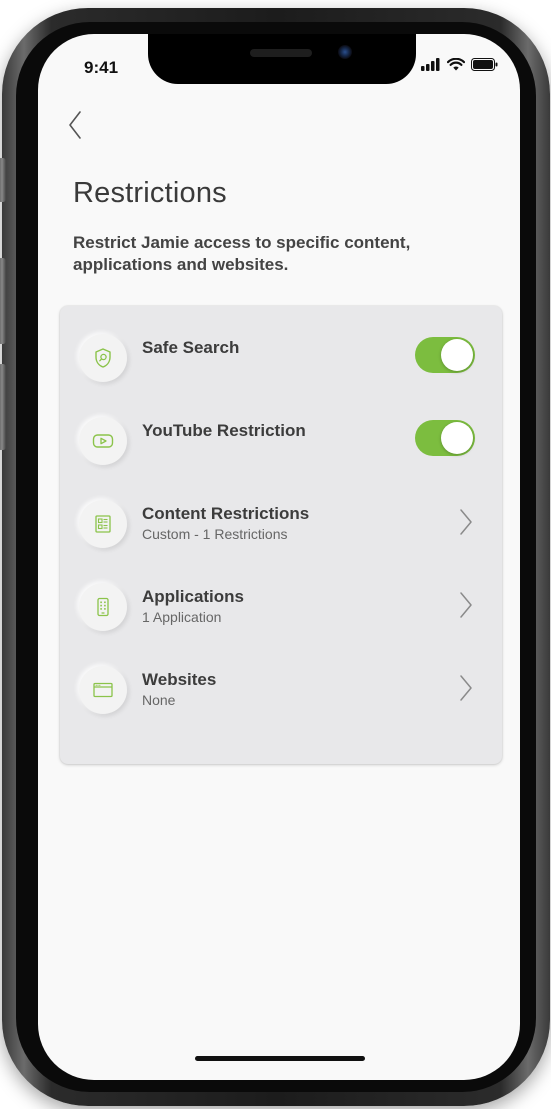  Describe the element at coordinates (484, 64) in the screenshot. I see `battery-icon` at that location.